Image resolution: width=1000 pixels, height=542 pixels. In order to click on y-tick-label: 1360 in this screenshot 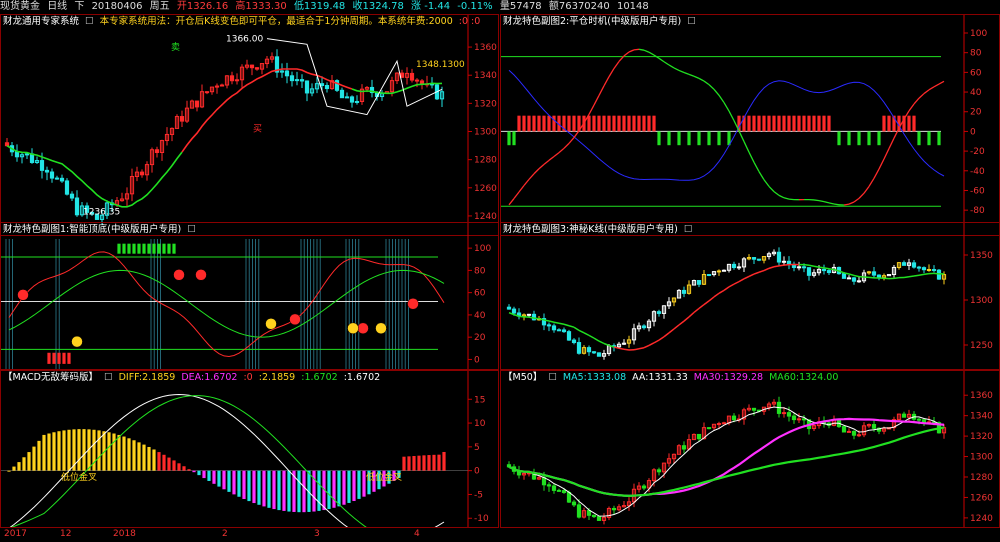, I will do `click(981, 396)`.